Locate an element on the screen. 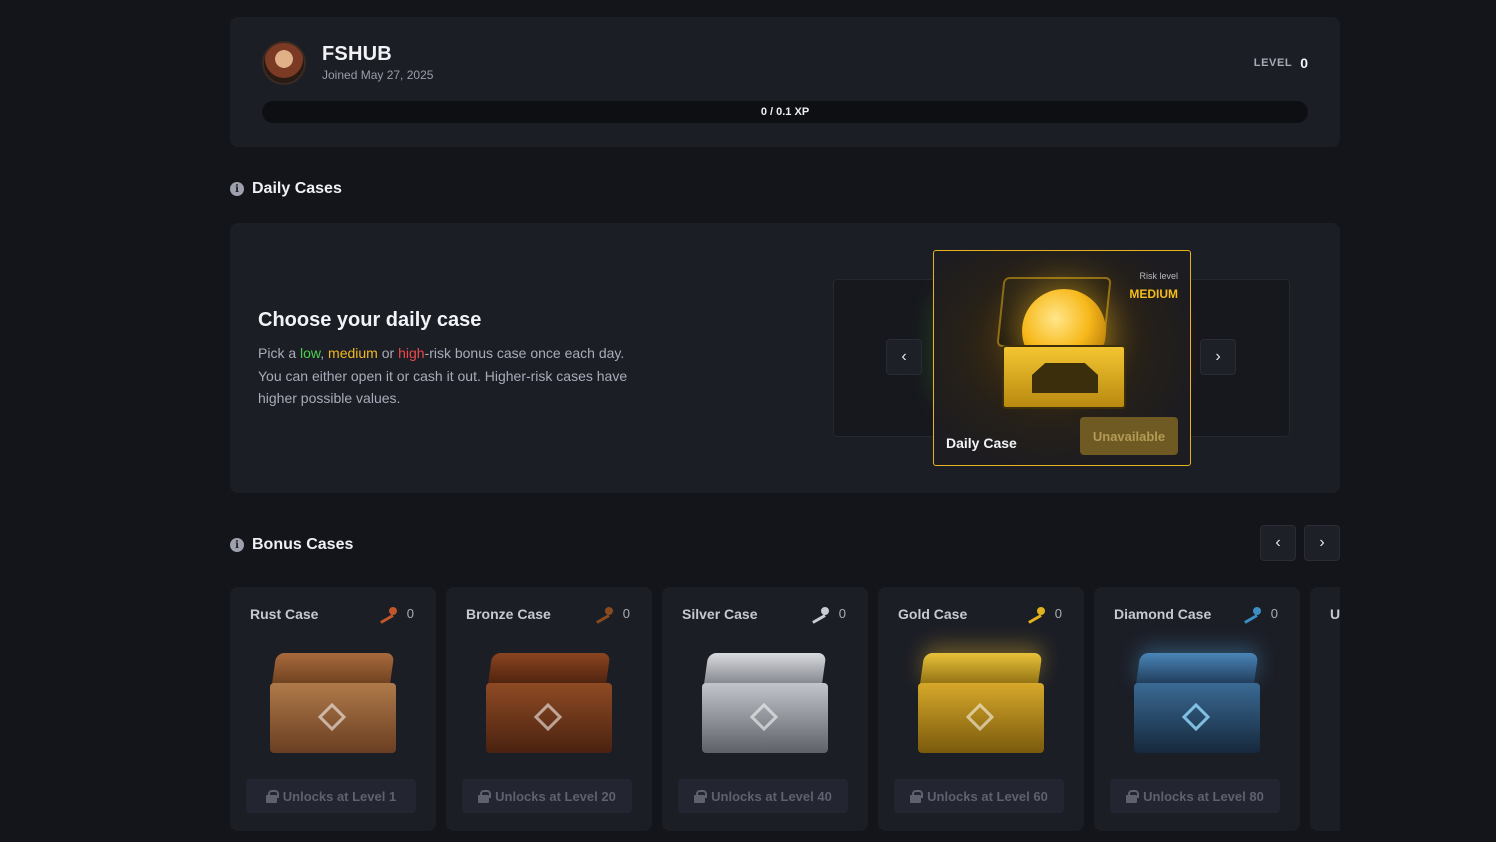  bonus-next-button: › is located at coordinates (1322, 543).